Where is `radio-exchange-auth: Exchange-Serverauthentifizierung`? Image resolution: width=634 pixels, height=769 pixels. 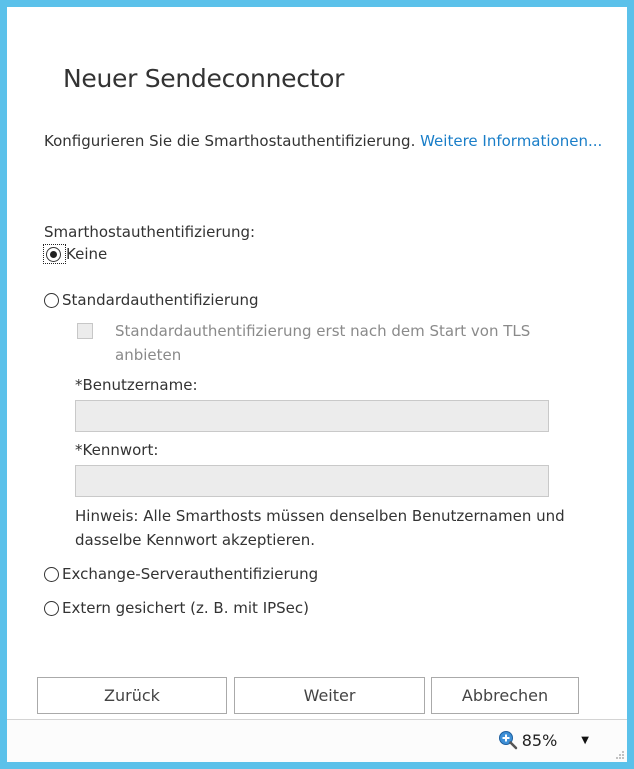 radio-exchange-auth: Exchange-Serverauthentifizierung is located at coordinates (181, 574).